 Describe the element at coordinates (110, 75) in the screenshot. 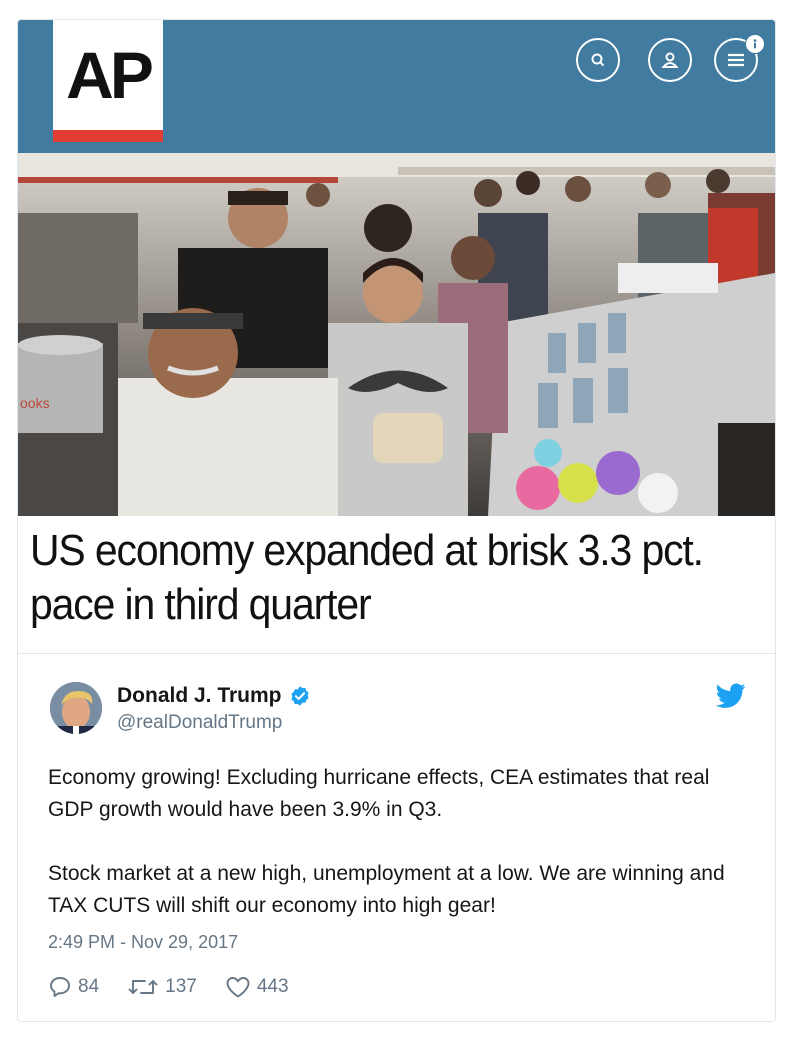

I see `ap-logo-text: AP` at that location.